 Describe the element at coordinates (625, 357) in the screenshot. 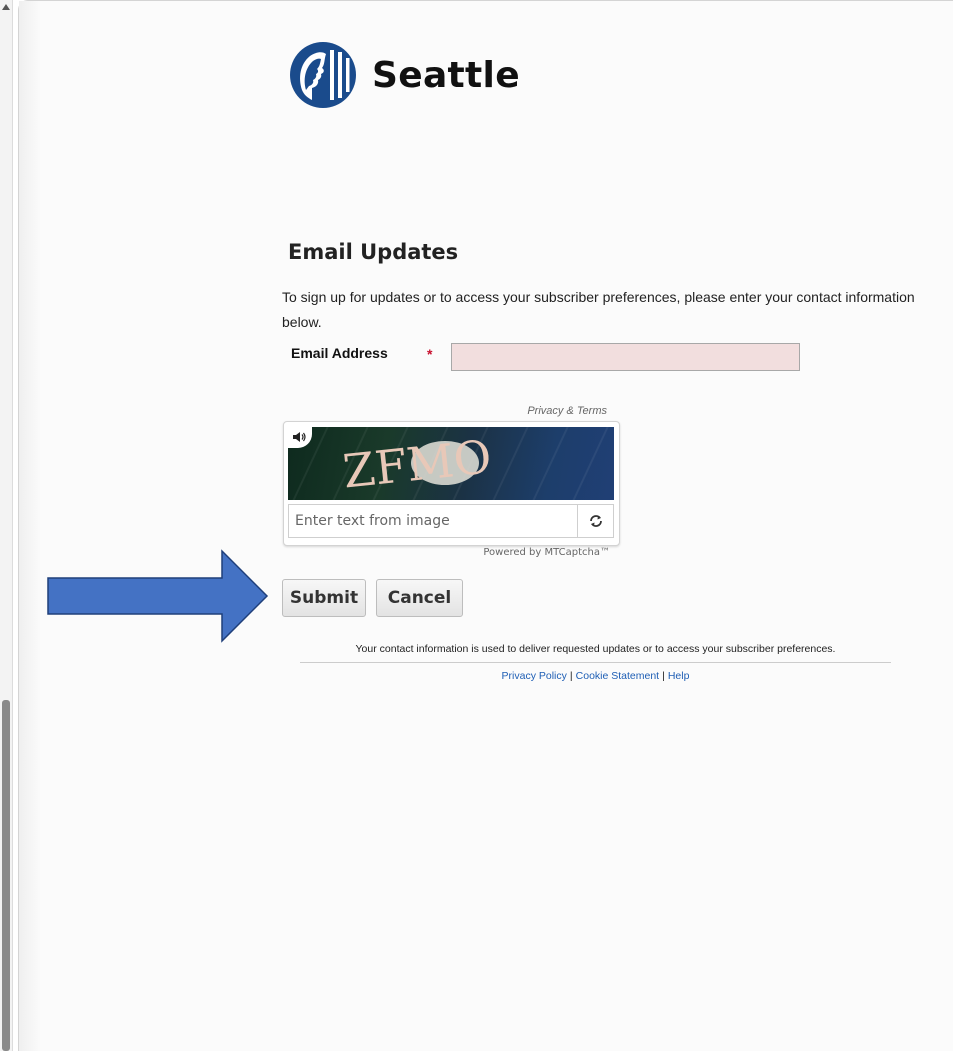

I see `email-input` at that location.